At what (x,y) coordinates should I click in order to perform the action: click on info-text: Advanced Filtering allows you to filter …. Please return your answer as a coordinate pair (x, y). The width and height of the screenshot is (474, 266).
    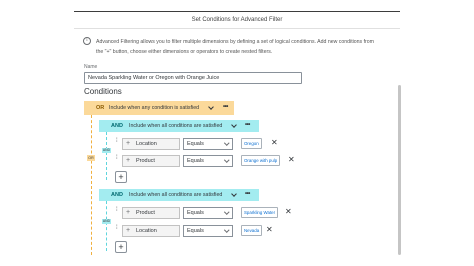
    Looking at the image, I should click on (251, 47).